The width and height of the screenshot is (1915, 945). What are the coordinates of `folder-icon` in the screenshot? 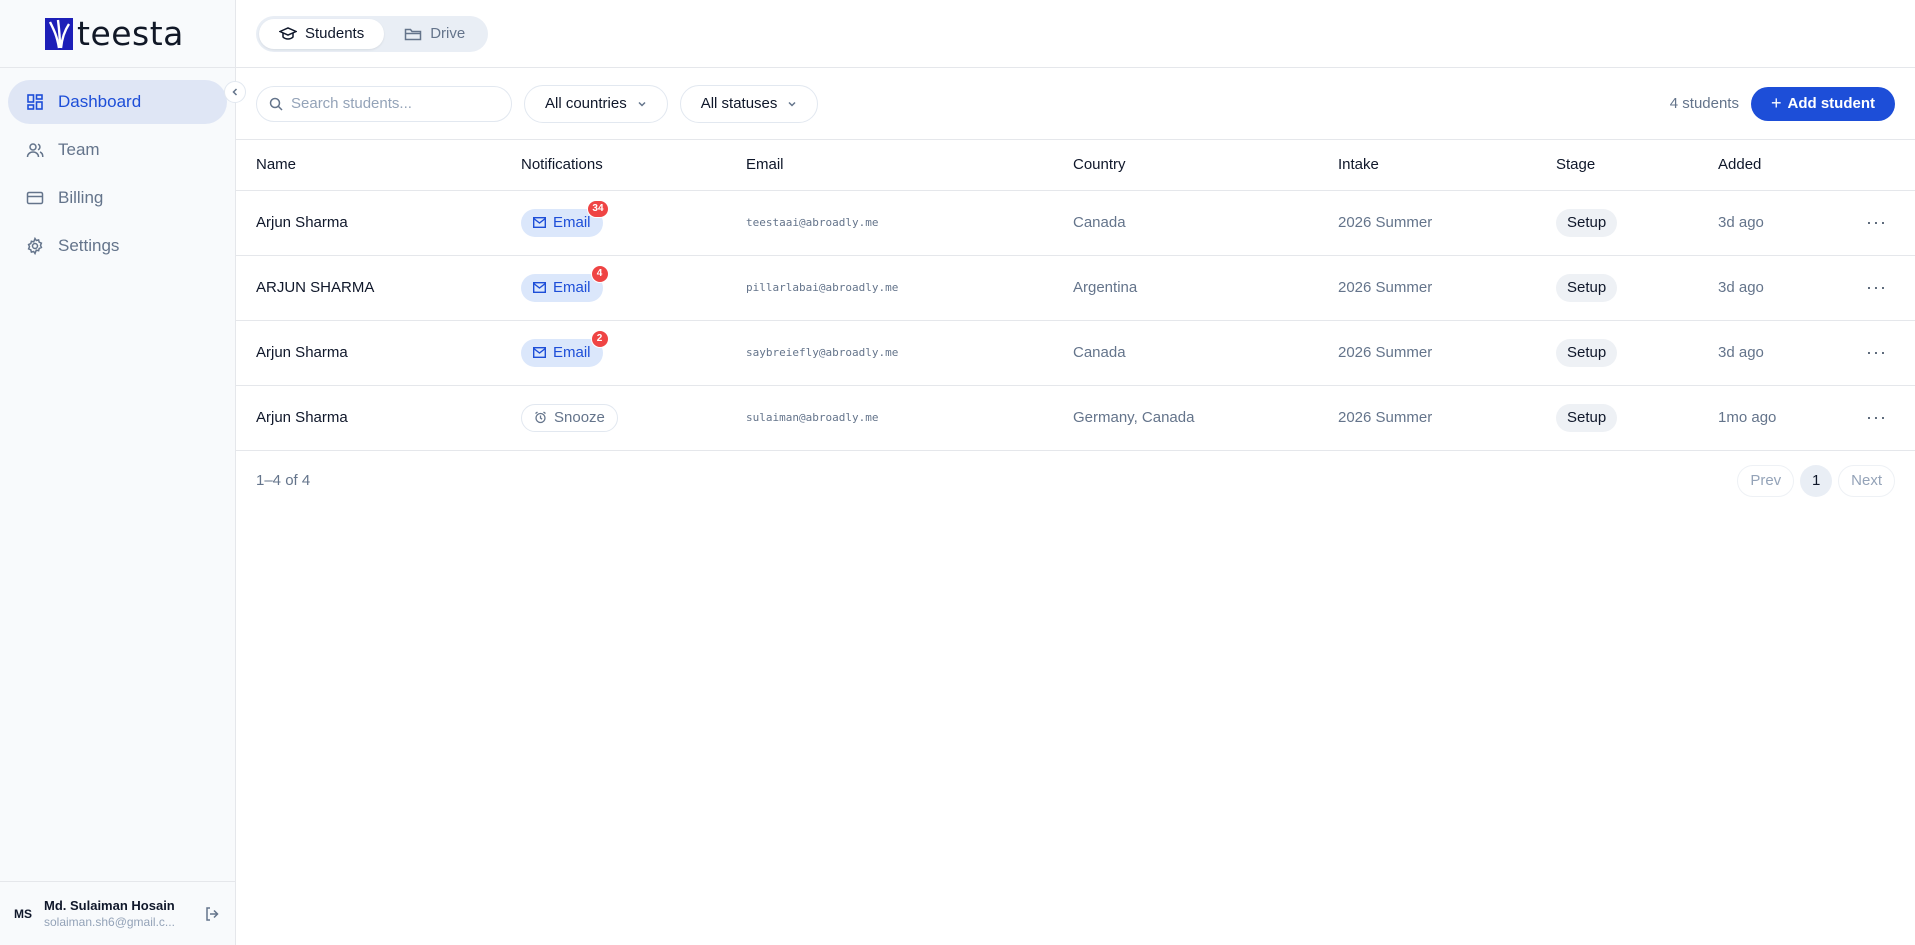 It's located at (413, 34).